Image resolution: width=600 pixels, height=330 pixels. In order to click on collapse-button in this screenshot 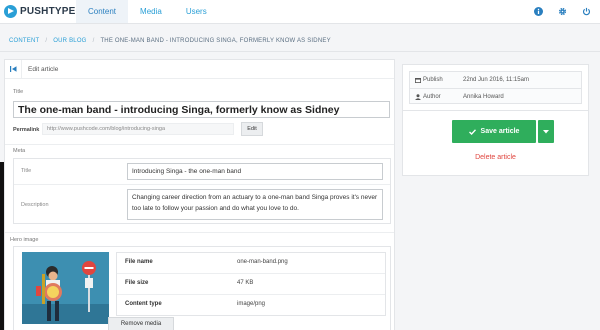, I will do `click(13, 69)`.